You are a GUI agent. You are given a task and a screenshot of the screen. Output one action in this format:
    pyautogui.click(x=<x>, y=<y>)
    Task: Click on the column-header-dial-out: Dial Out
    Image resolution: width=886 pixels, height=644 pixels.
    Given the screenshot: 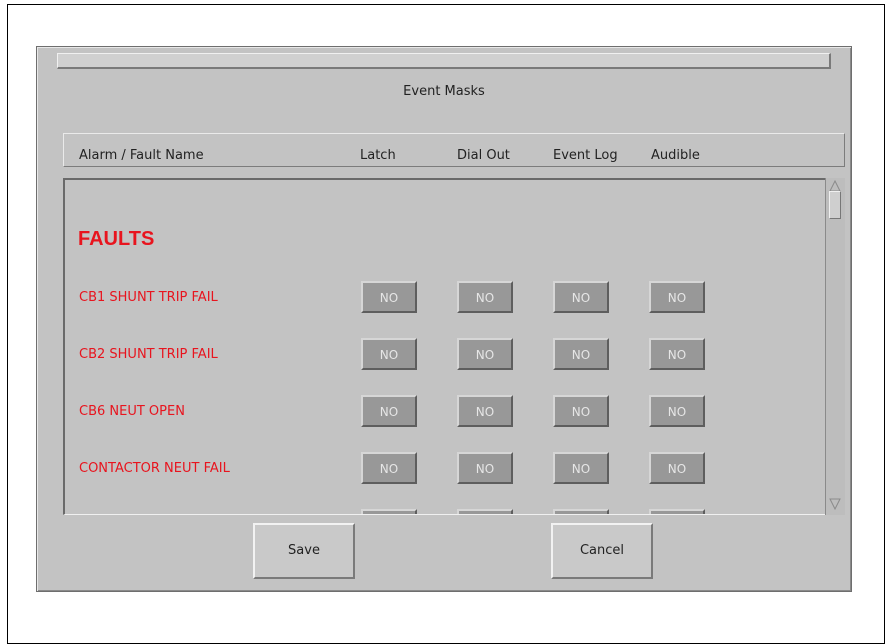 What is the action you would take?
    pyautogui.click(x=483, y=155)
    